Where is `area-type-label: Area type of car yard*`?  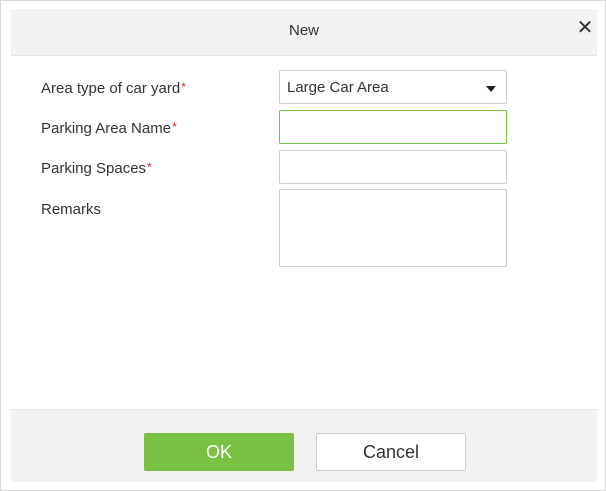
area-type-label: Area type of car yard* is located at coordinates (113, 88).